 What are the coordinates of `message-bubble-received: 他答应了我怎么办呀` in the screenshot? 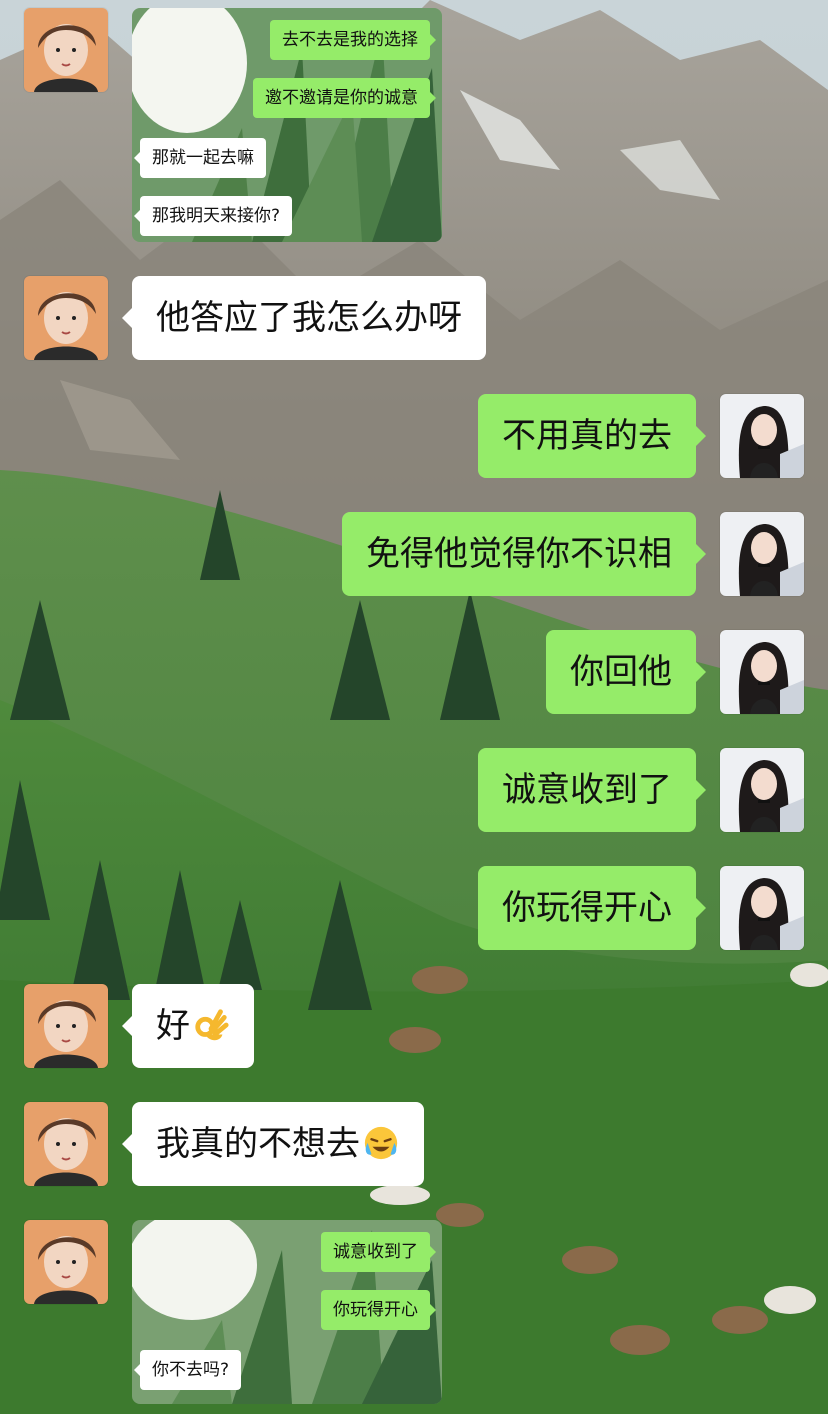 It's located at (304, 318).